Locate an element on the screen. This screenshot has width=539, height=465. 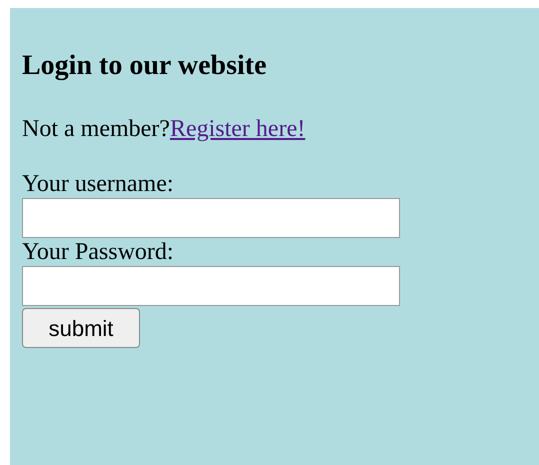
member-prompt: Not a member? is located at coordinates (96, 129).